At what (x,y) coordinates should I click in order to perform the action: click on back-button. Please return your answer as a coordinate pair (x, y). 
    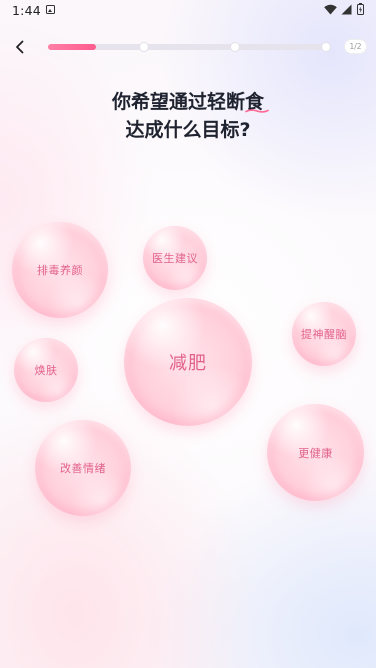
    Looking at the image, I should click on (20, 47).